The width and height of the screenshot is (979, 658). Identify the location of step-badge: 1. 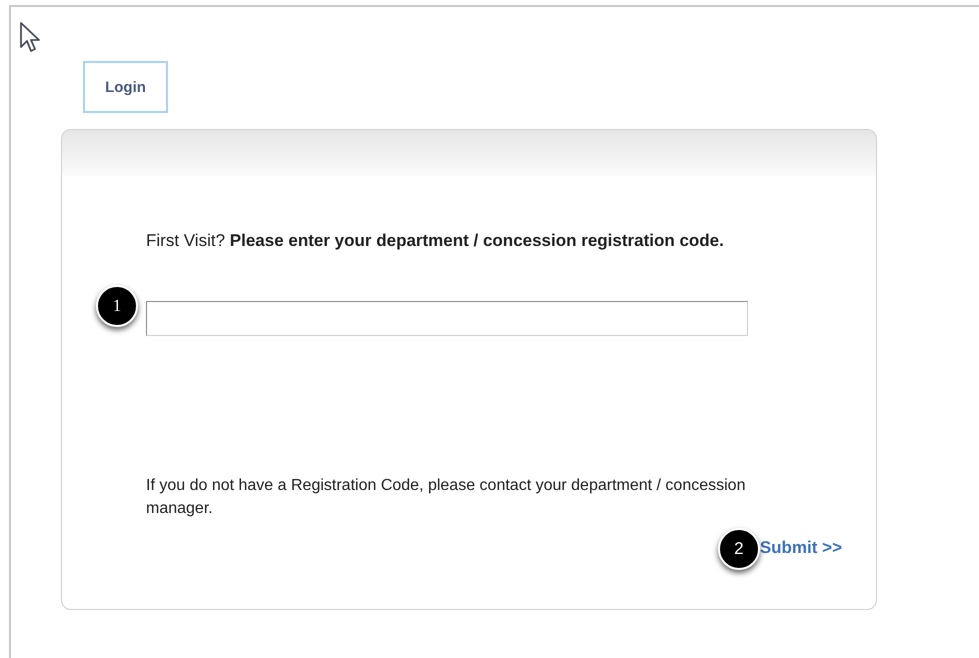
(117, 306).